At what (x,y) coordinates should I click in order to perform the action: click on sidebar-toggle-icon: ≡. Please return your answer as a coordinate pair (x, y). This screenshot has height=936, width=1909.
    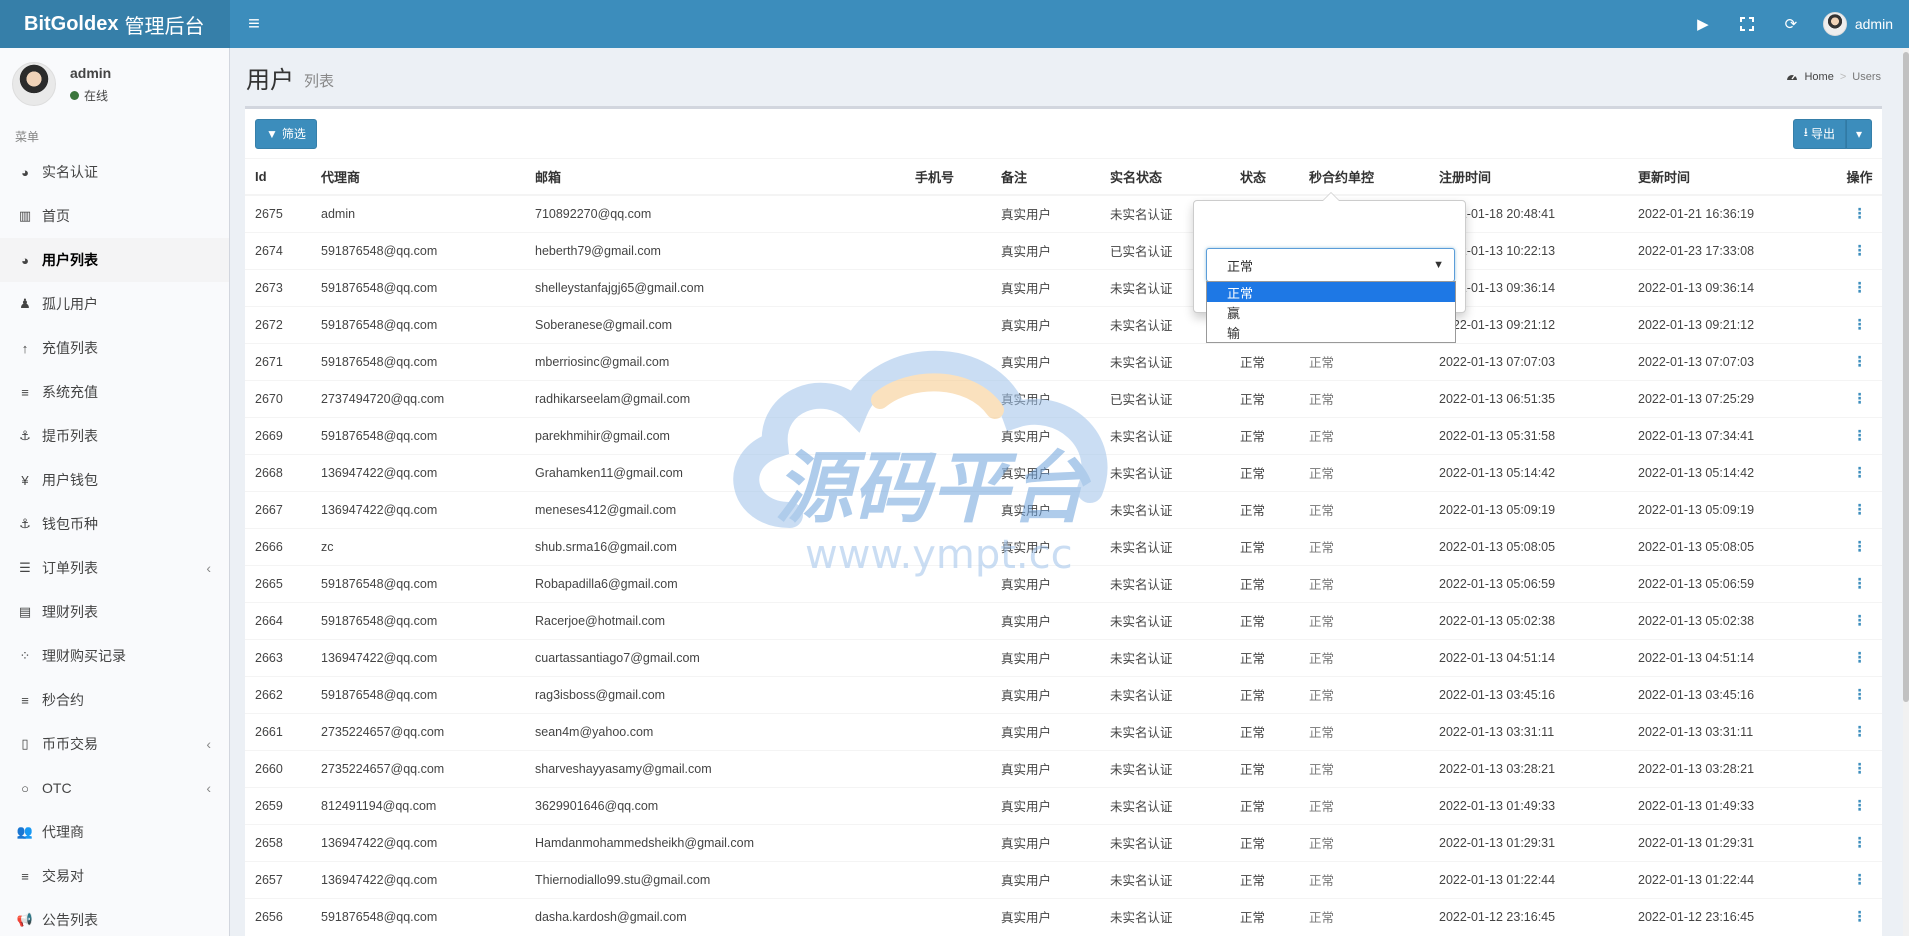
    Looking at the image, I should click on (254, 24).